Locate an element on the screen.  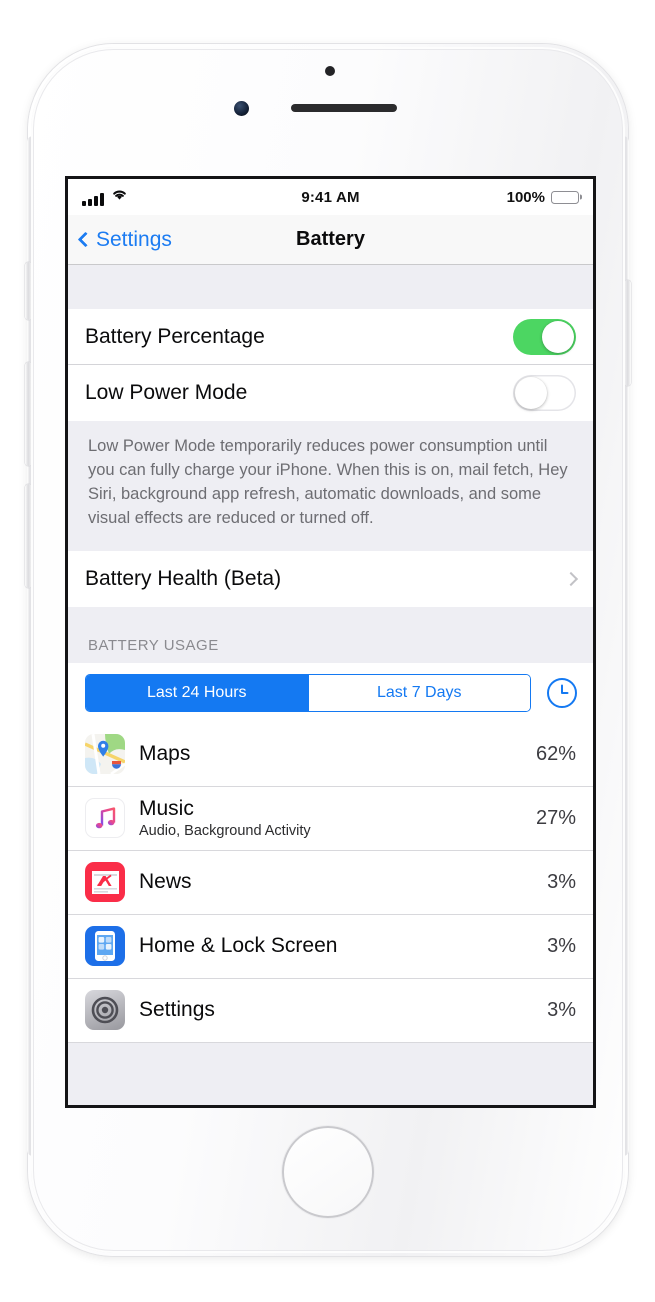
news-app-name: News is located at coordinates (165, 882).